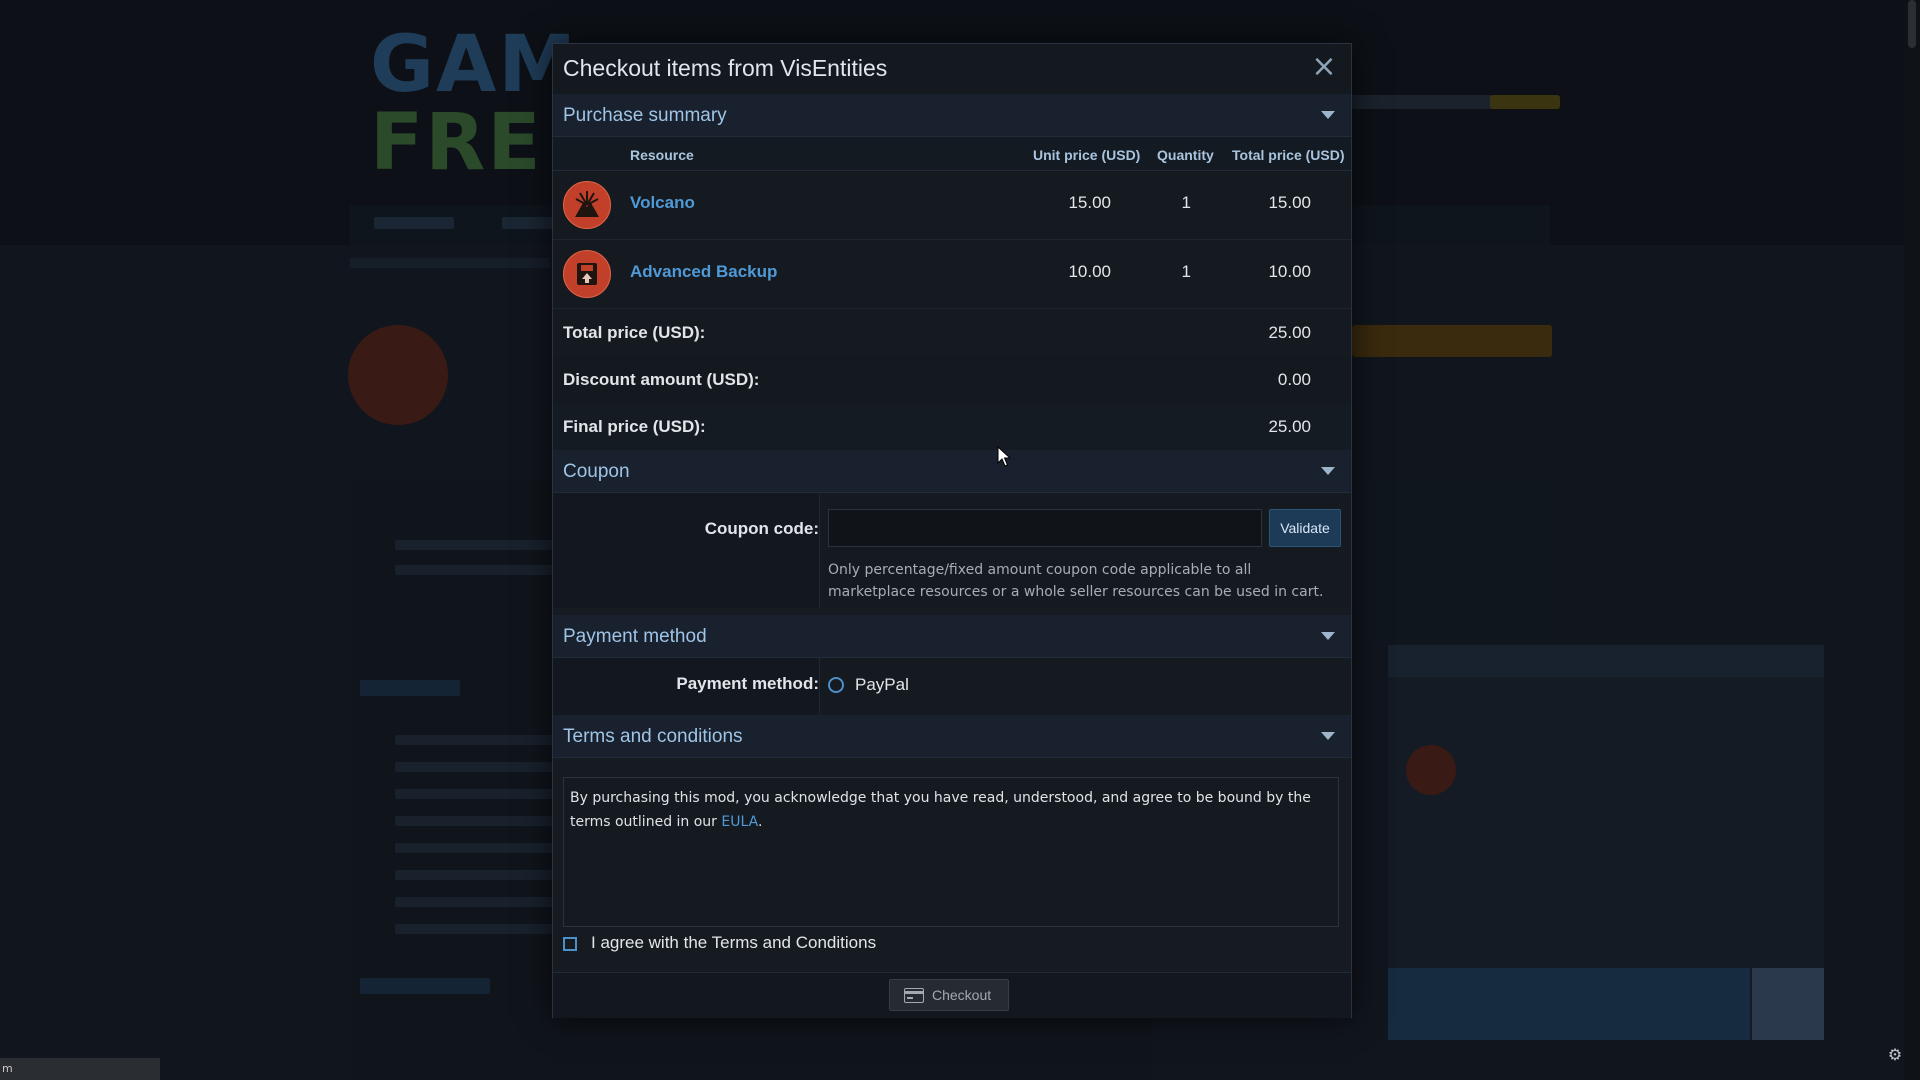 This screenshot has height=1080, width=1920. What do you see at coordinates (634, 332) in the screenshot?
I see `total-price-label: Total price (USD):` at bounding box center [634, 332].